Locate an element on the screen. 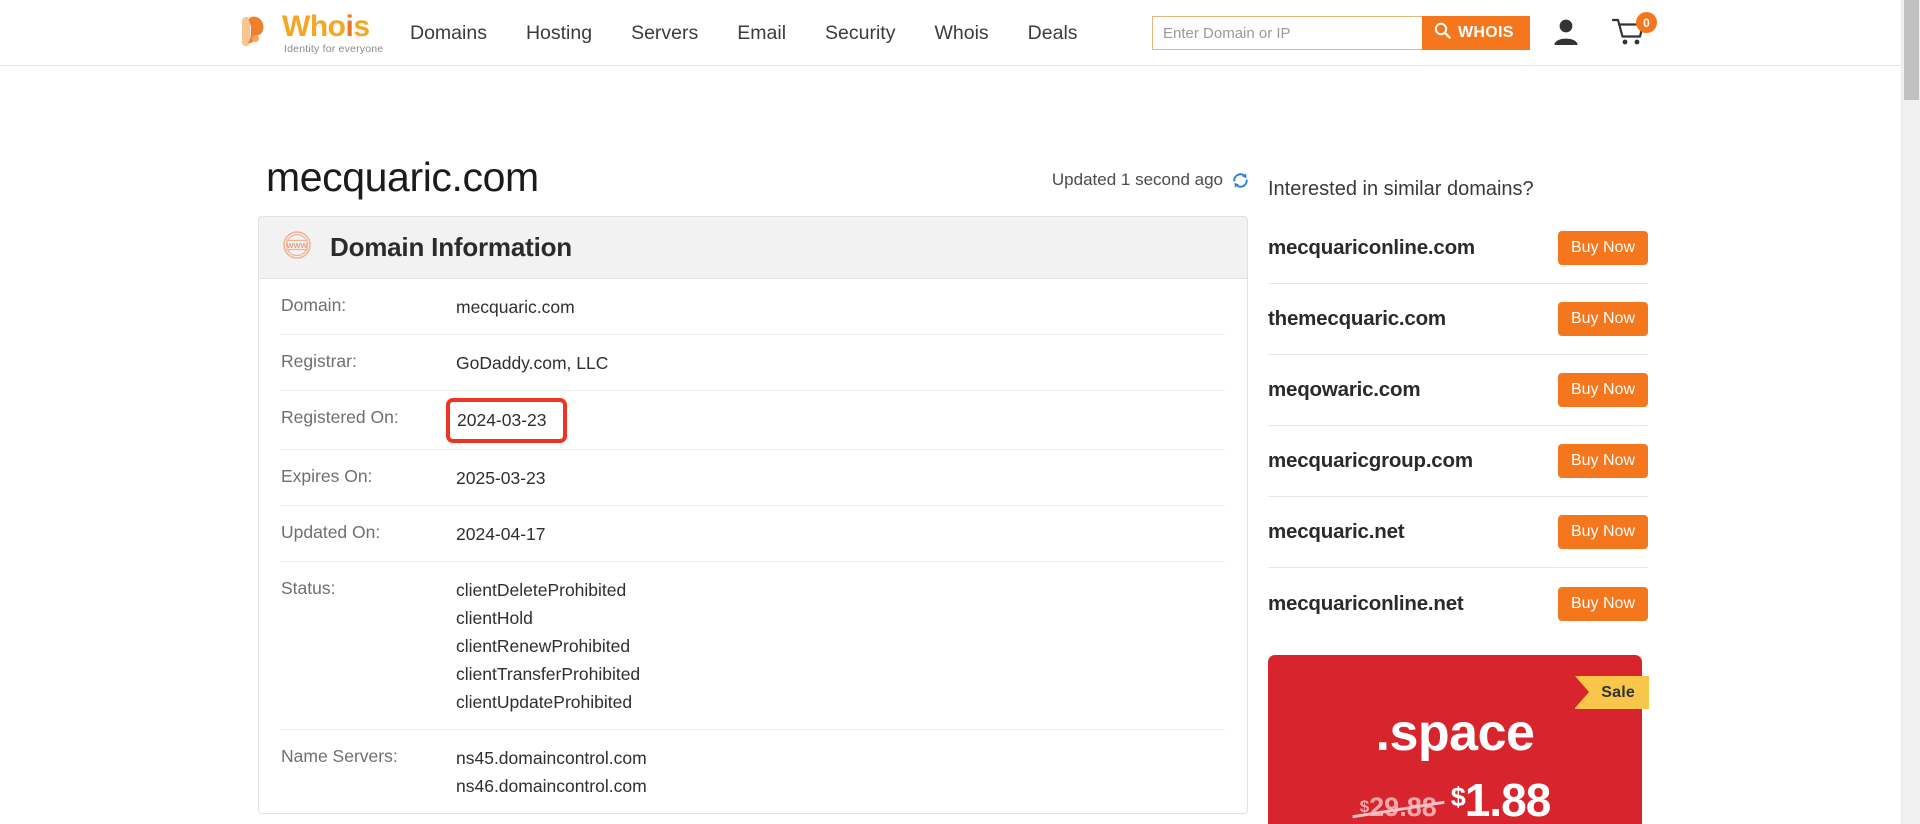 The image size is (1920, 824). info-value-line: 2024-04-17 is located at coordinates (501, 534).